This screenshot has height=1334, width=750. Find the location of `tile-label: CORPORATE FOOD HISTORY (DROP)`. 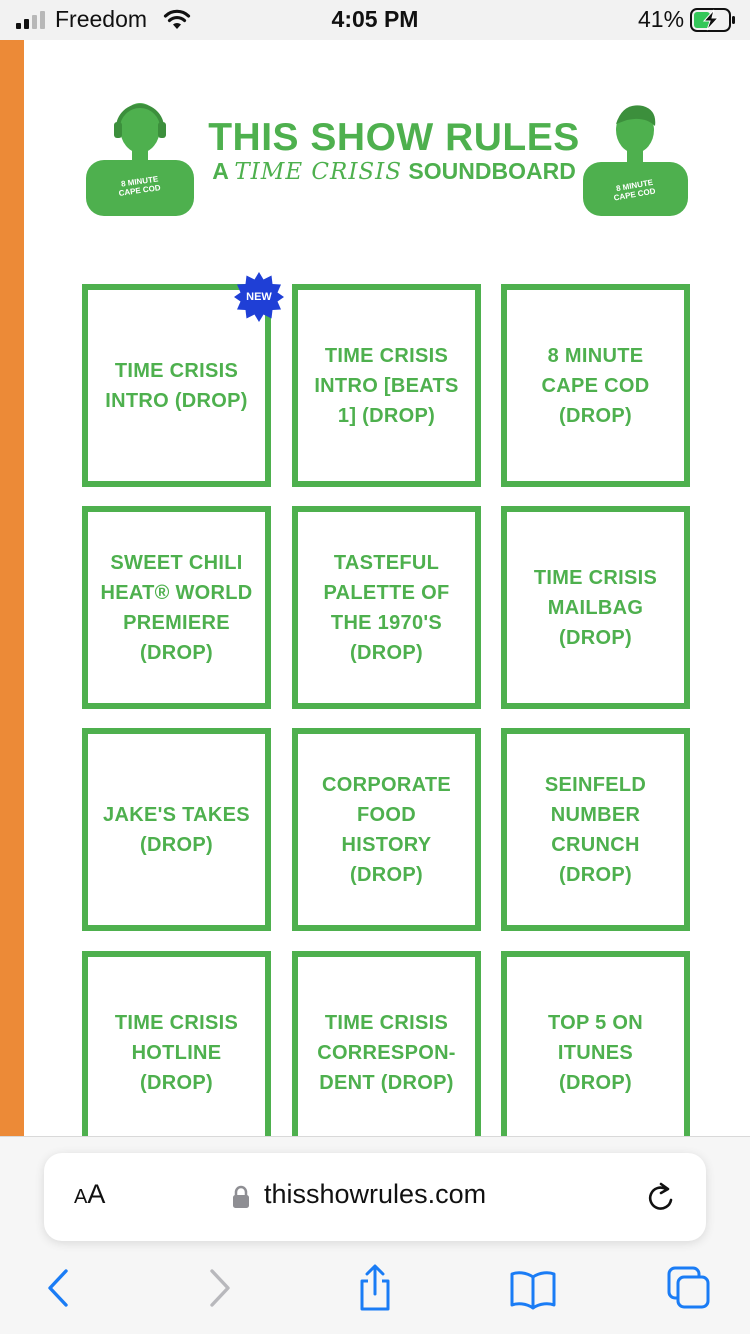

tile-label: CORPORATE FOOD HISTORY (DROP) is located at coordinates (386, 829).